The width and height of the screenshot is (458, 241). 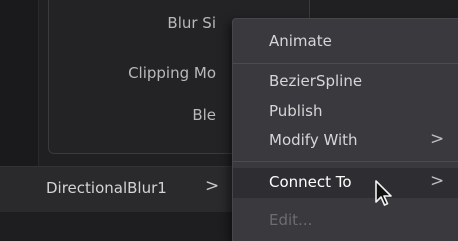 What do you see at coordinates (300, 41) in the screenshot?
I see `menu-item-label: Animate` at bounding box center [300, 41].